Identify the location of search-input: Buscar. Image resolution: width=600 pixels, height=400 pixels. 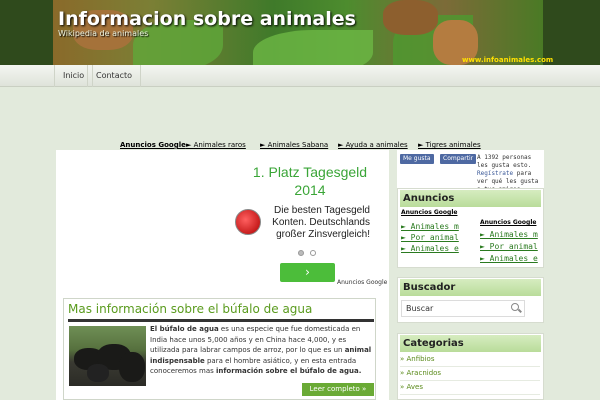
(463, 308).